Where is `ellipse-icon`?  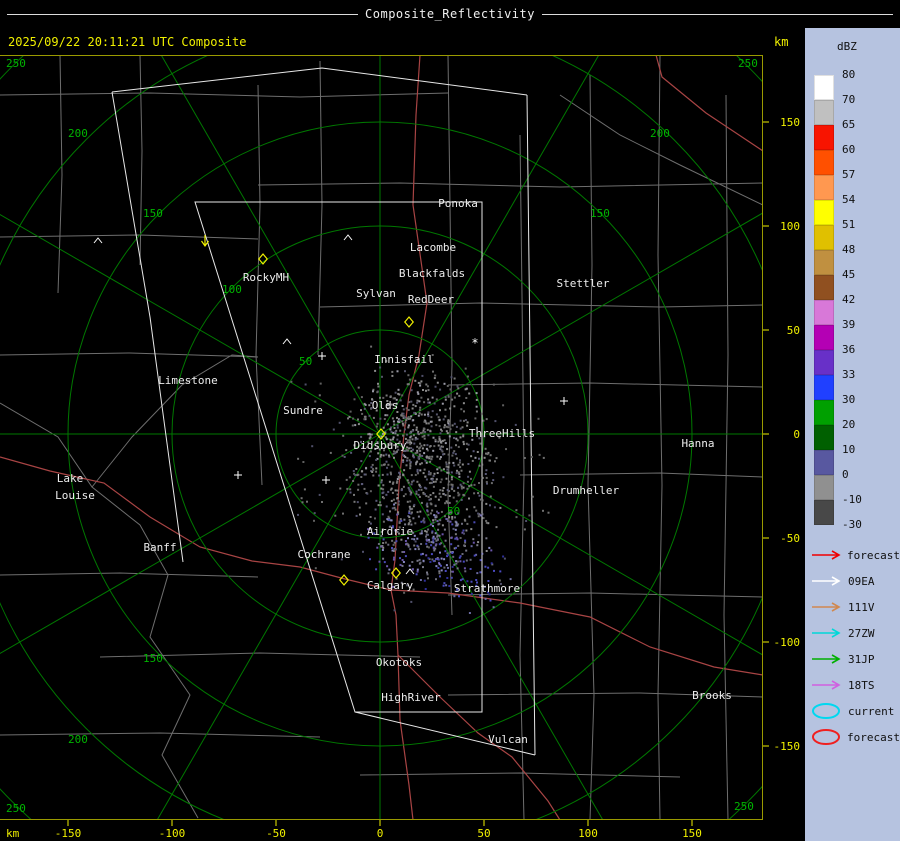 ellipse-icon is located at coordinates (826, 711).